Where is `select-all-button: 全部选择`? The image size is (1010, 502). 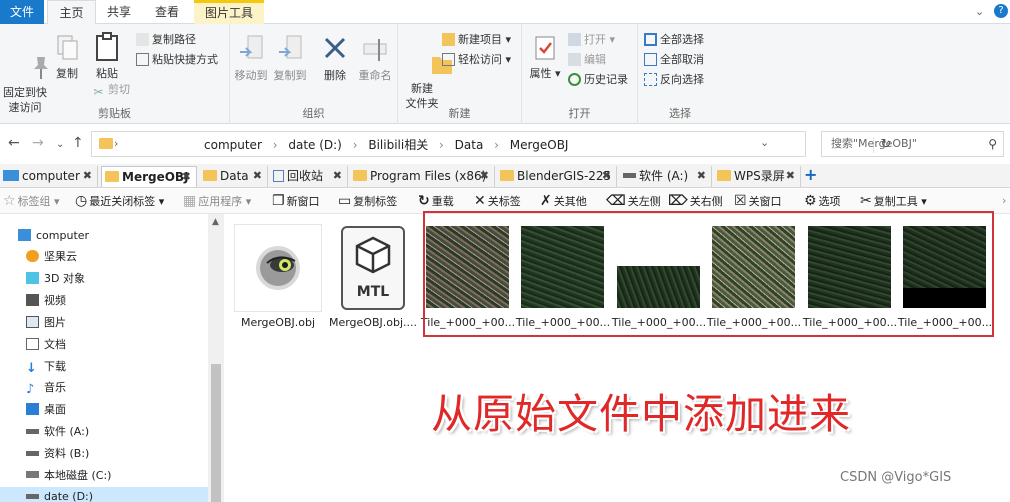
select-all-button: 全部选择 is located at coordinates (674, 39).